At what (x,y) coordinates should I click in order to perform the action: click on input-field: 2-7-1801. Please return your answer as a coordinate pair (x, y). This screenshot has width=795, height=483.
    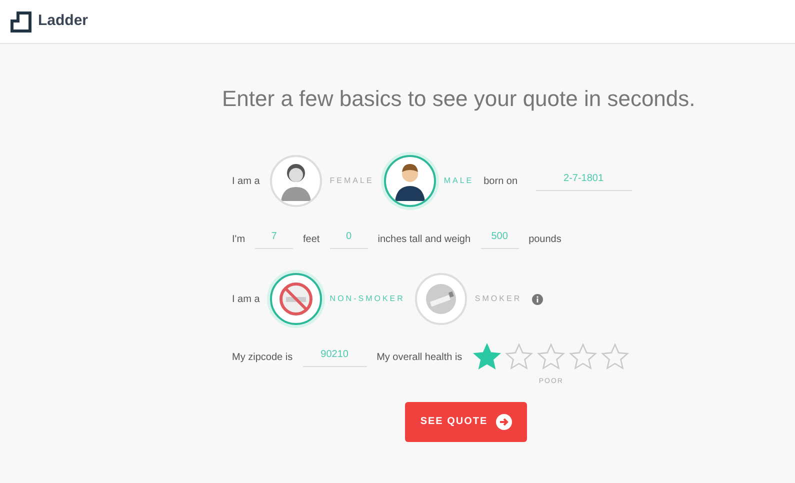
    Looking at the image, I should click on (584, 181).